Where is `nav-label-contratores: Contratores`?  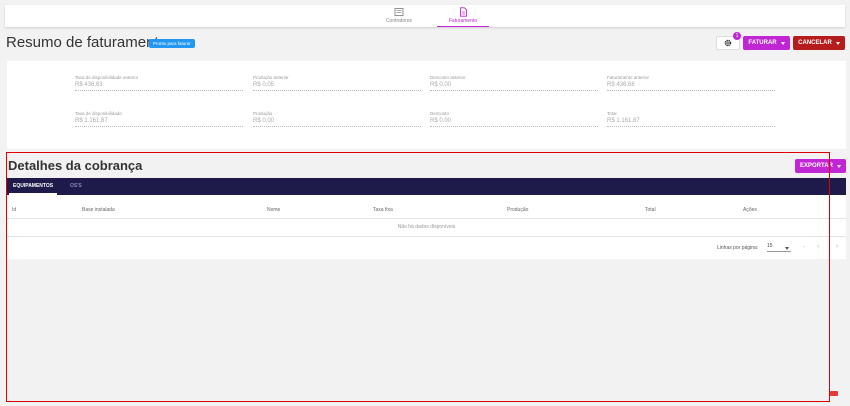 nav-label-contratores: Contratores is located at coordinates (399, 21).